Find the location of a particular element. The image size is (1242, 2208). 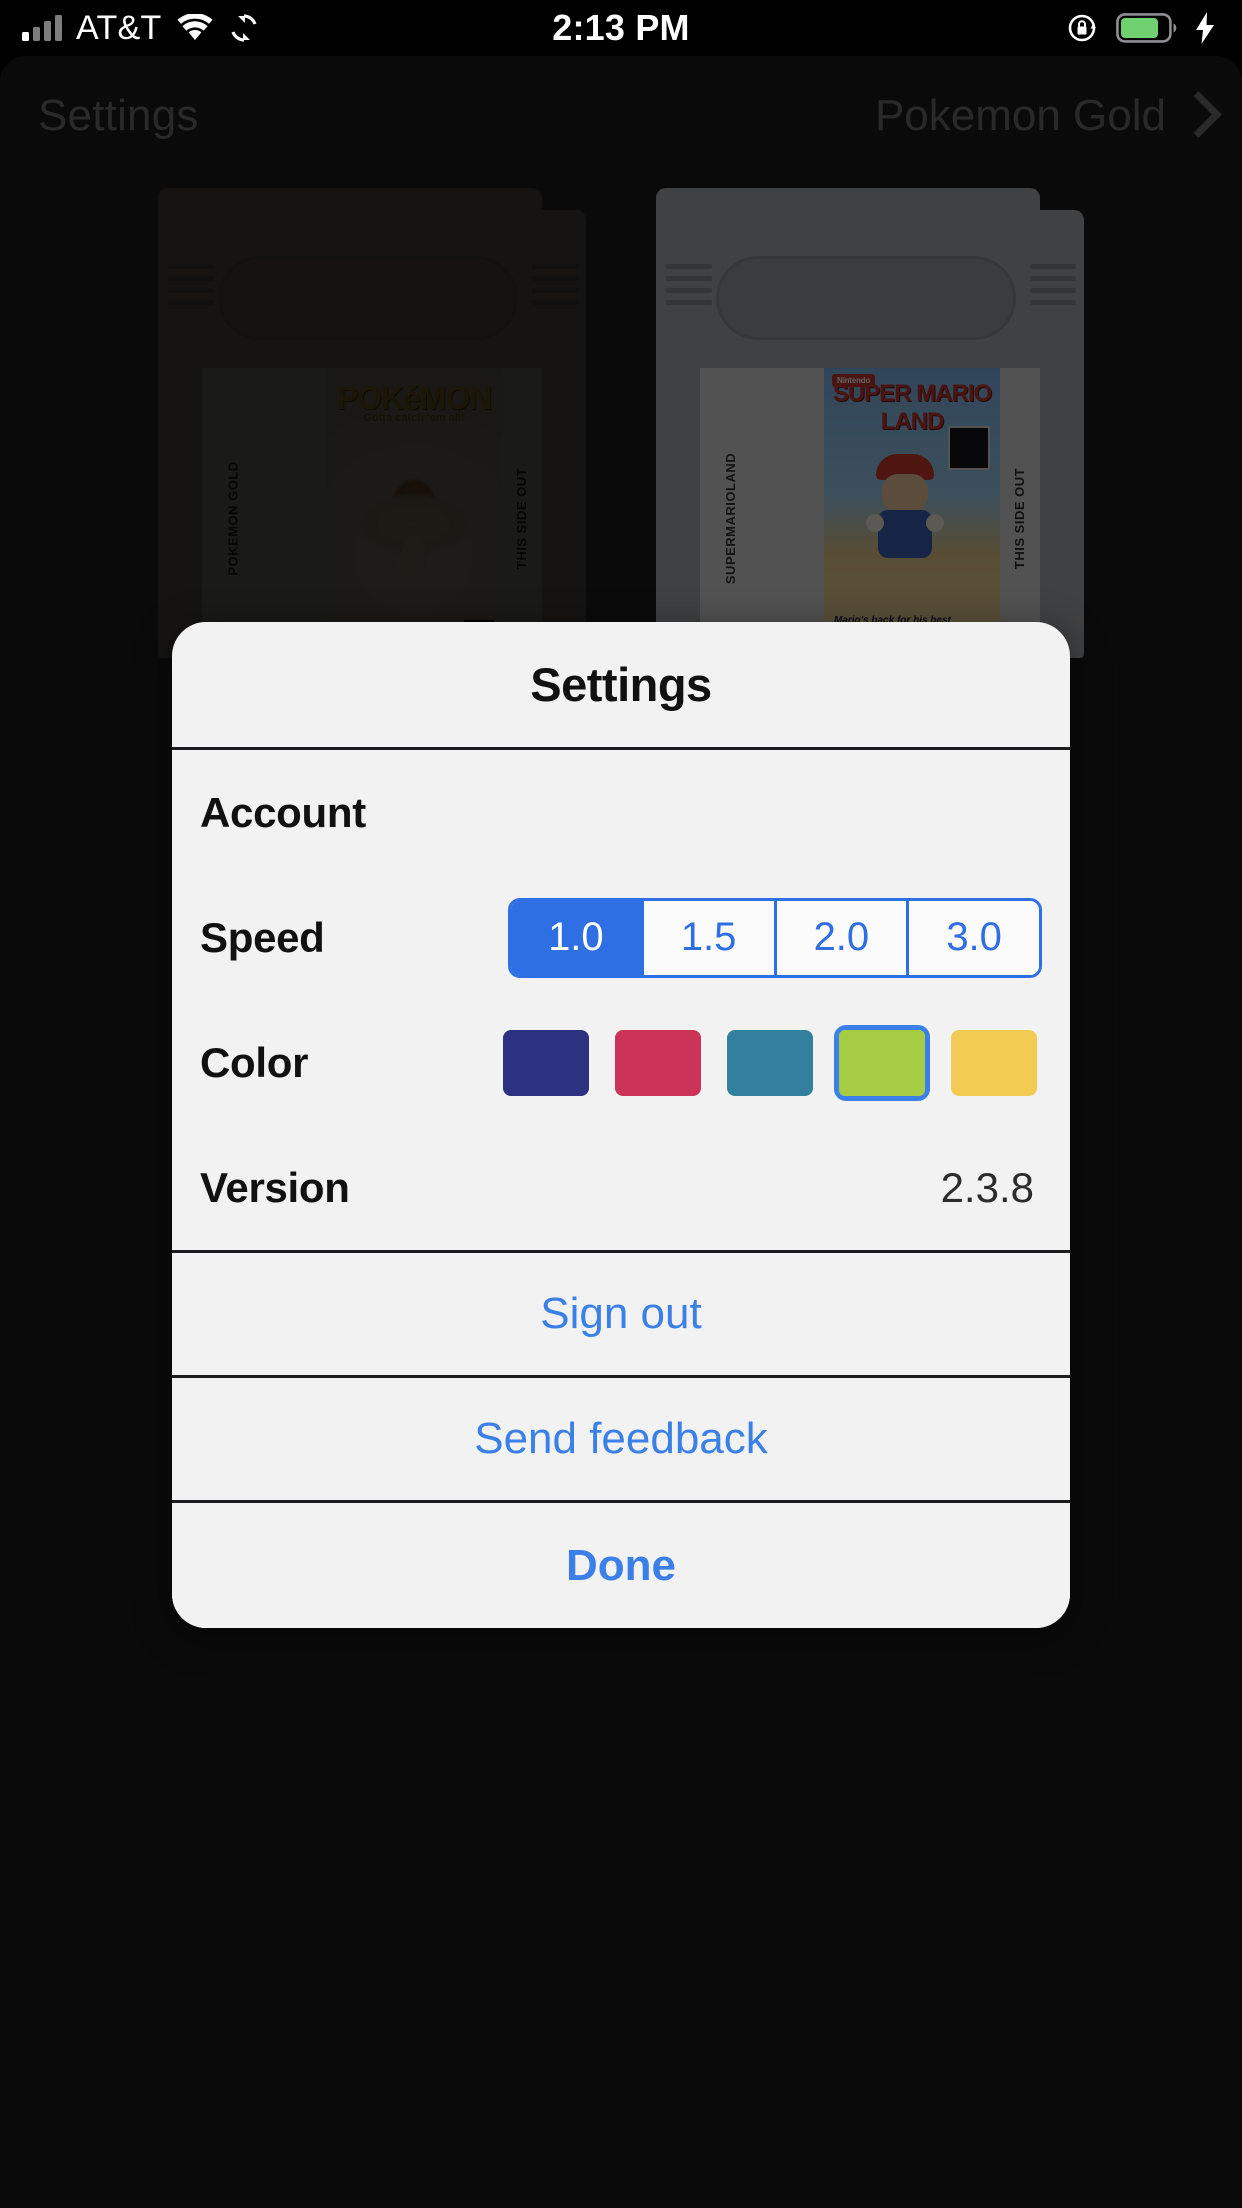

row-color: Color is located at coordinates (621, 1062).